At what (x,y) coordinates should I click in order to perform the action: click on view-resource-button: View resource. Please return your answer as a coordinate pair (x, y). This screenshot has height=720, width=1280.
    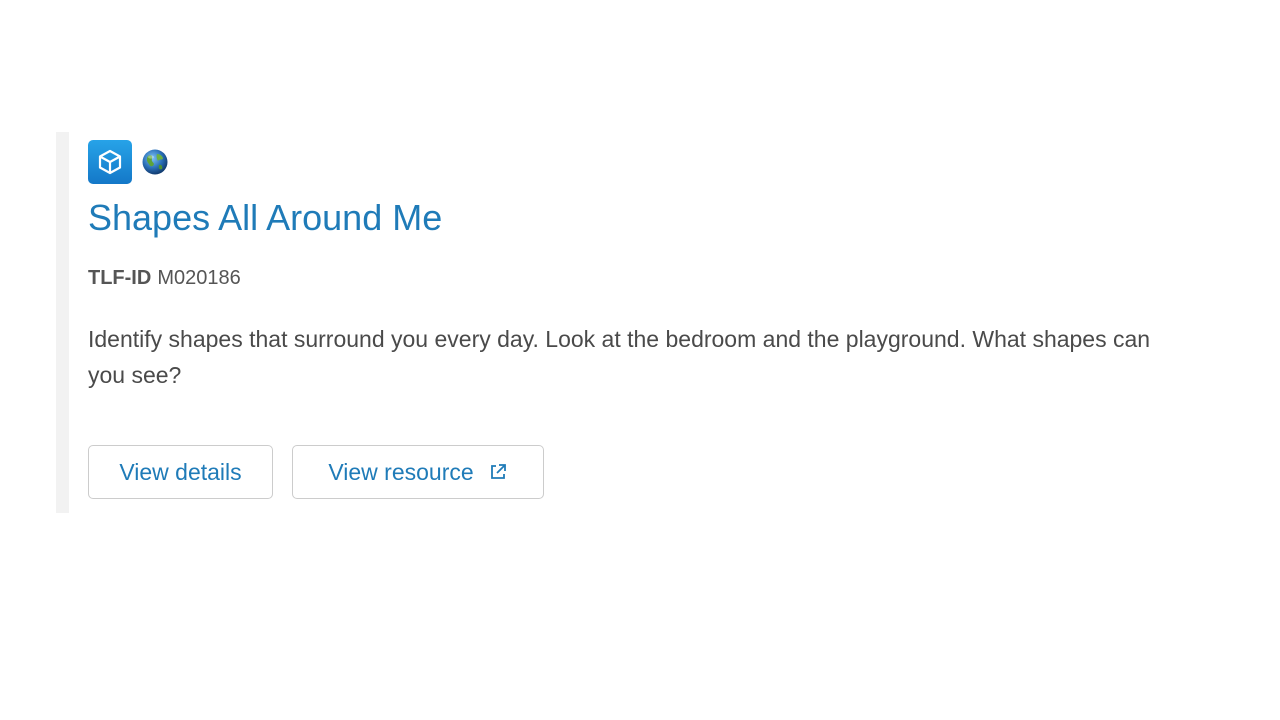
    Looking at the image, I should click on (418, 472).